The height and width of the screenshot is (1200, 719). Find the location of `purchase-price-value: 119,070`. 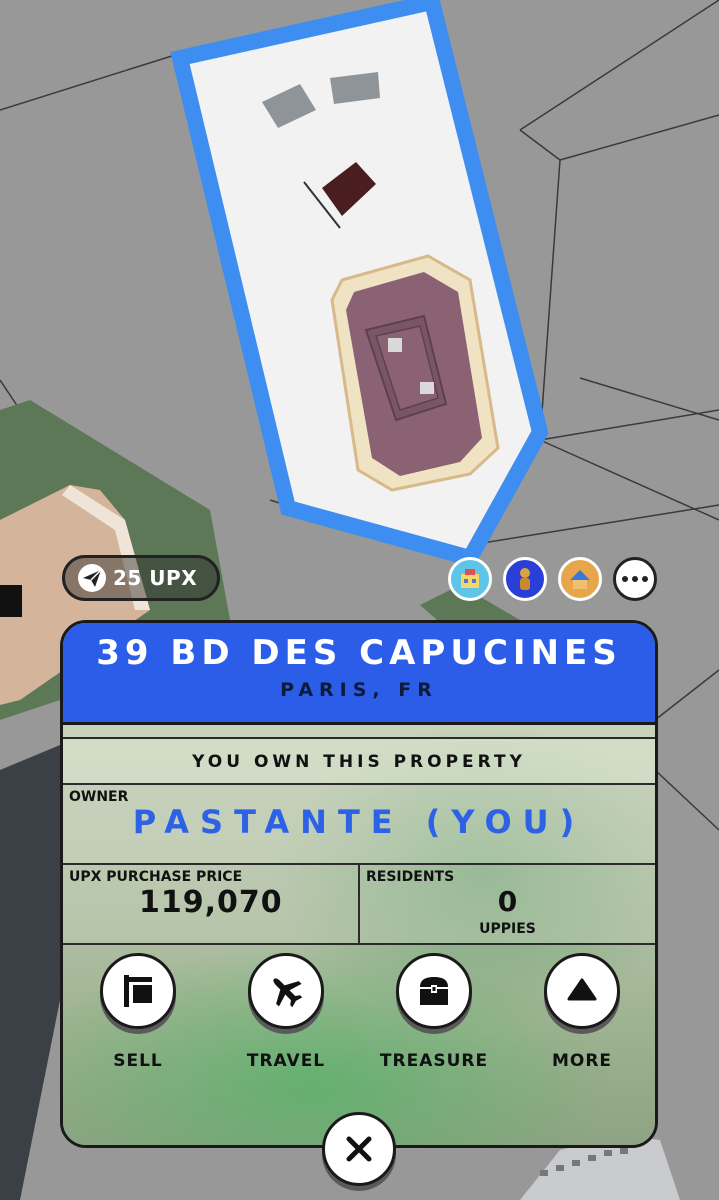

purchase-price-value: 119,070 is located at coordinates (211, 902).